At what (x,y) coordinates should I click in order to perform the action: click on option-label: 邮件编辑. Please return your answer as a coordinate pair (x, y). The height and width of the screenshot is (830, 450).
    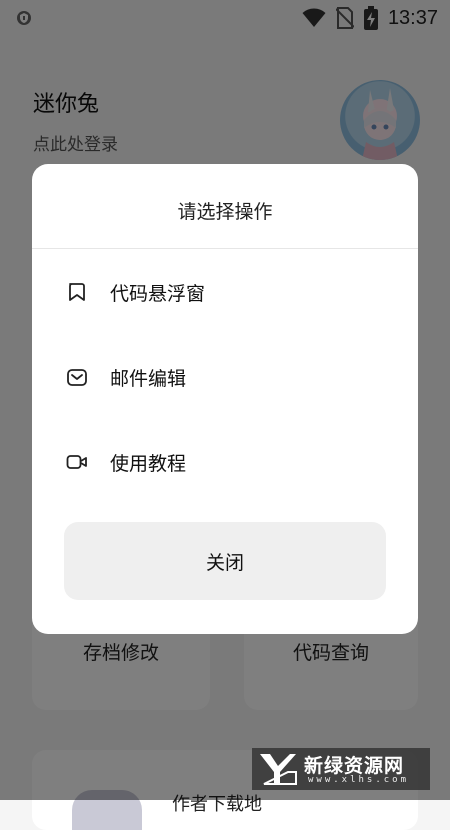
    Looking at the image, I should click on (148, 378).